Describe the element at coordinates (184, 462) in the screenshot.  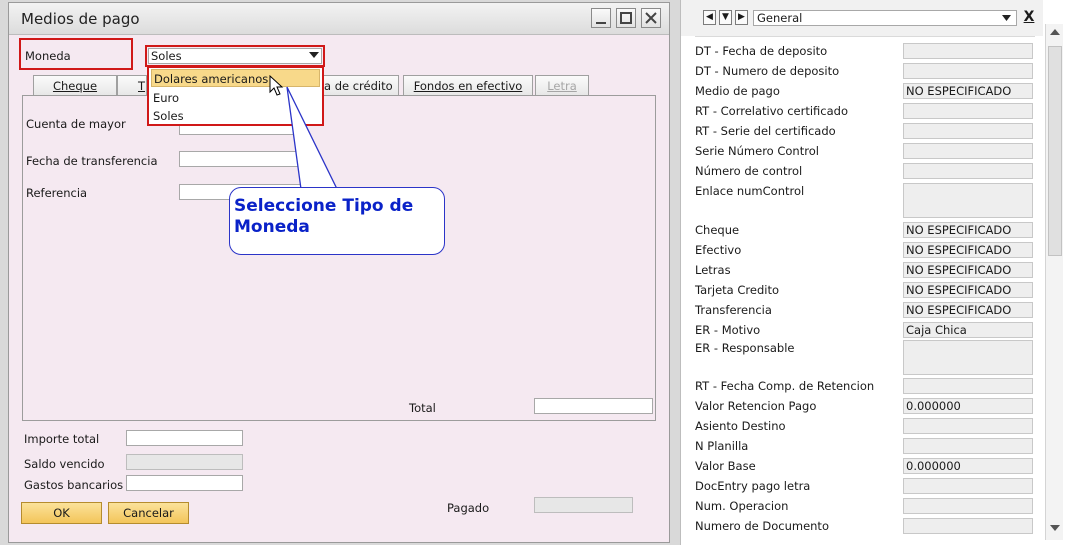
I see `saldo-vencido-field` at that location.